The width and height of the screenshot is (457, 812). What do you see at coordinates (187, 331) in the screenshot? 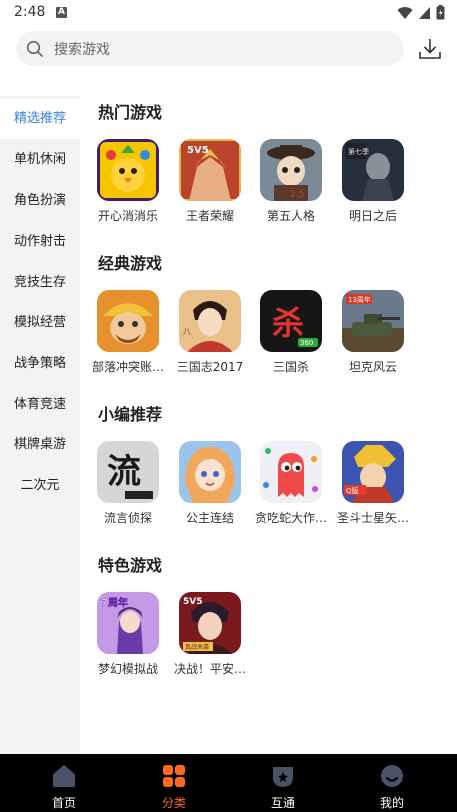
I see `svg-text: 八` at bounding box center [187, 331].